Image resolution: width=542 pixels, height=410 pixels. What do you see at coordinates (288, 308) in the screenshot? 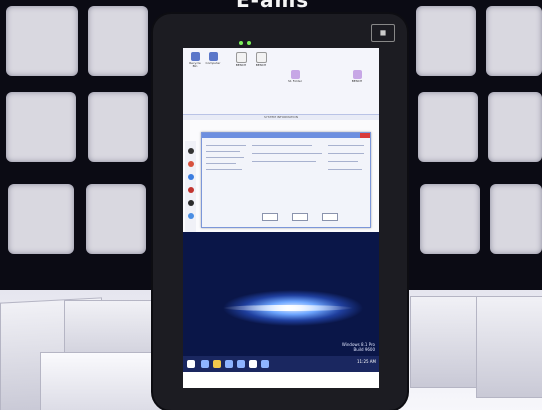
I see `light-flare` at bounding box center [288, 308].